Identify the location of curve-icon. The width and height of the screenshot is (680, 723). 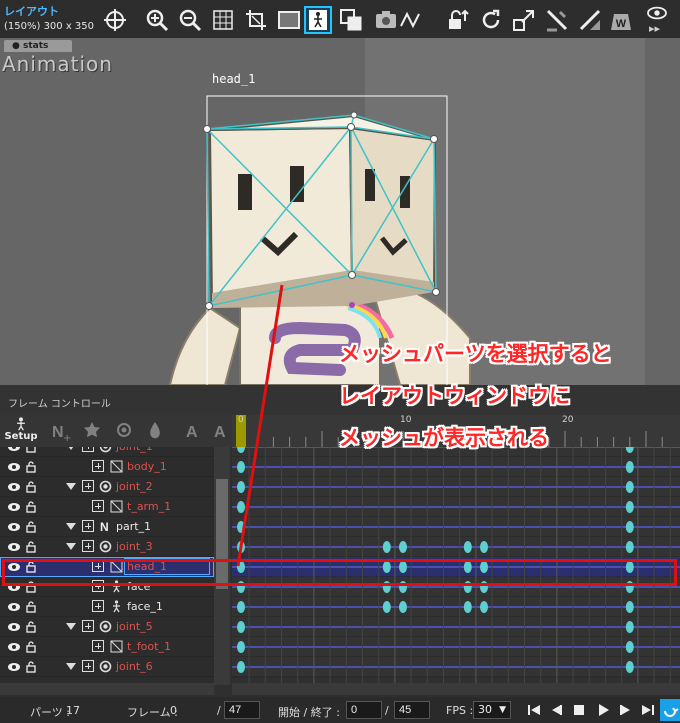
(411, 20).